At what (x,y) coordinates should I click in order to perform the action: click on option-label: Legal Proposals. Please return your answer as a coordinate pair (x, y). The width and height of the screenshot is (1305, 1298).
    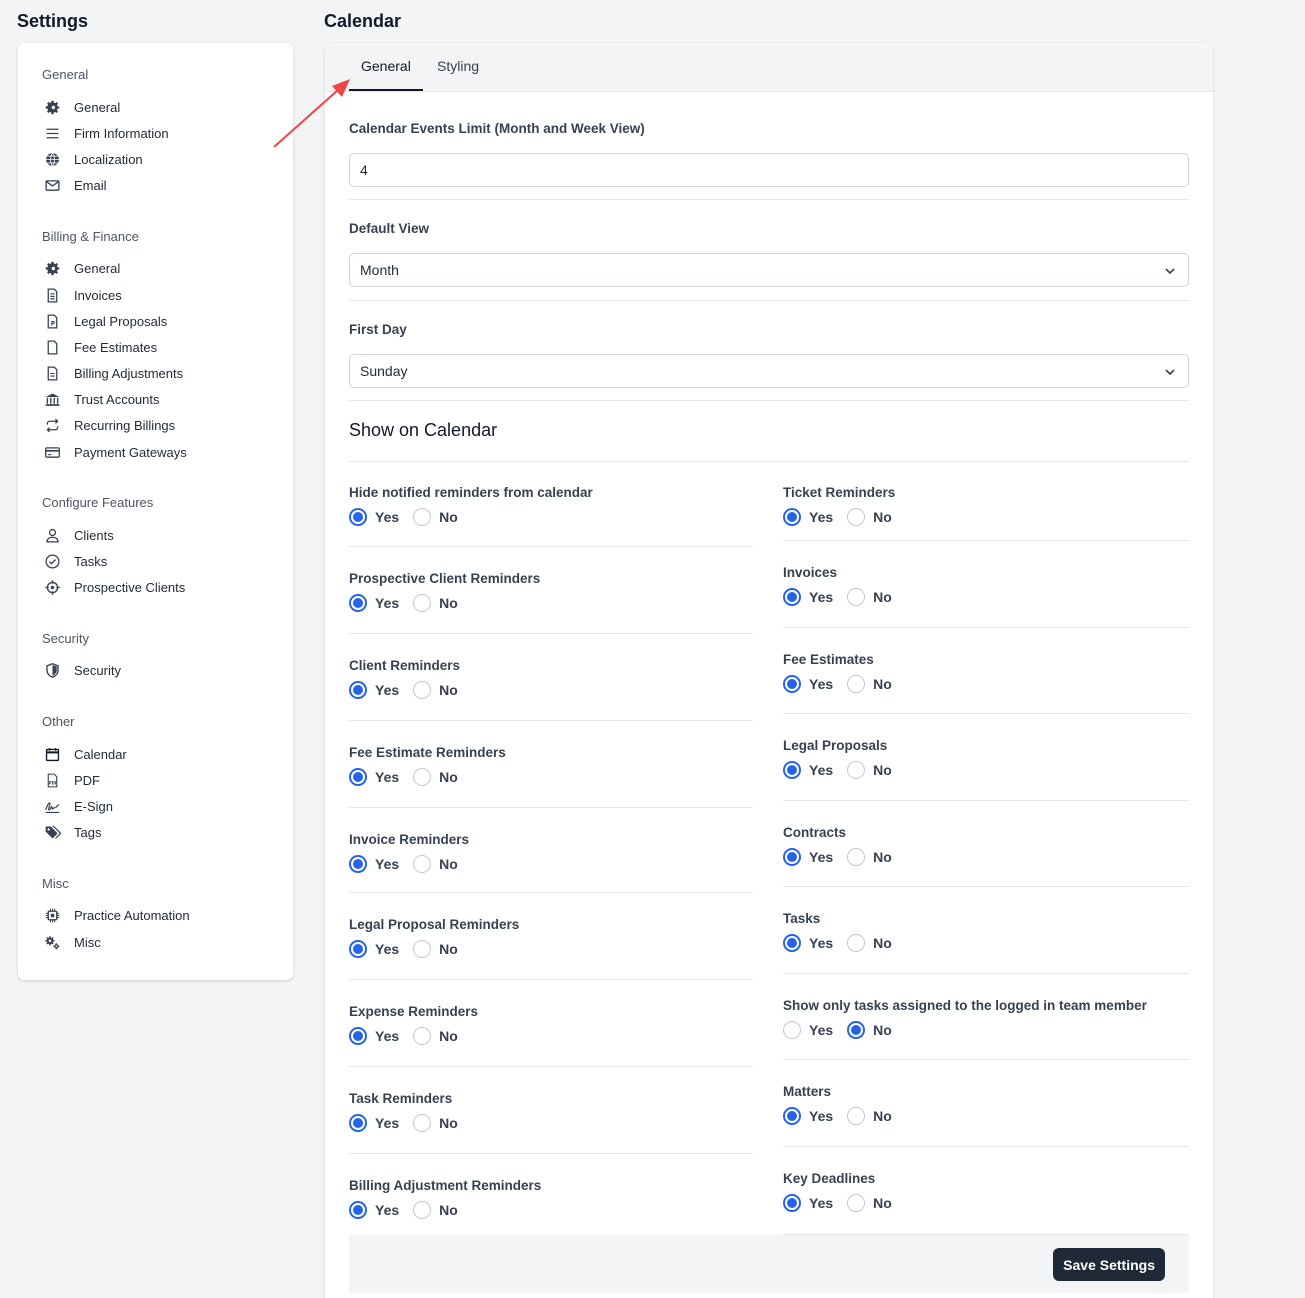
    Looking at the image, I should click on (835, 745).